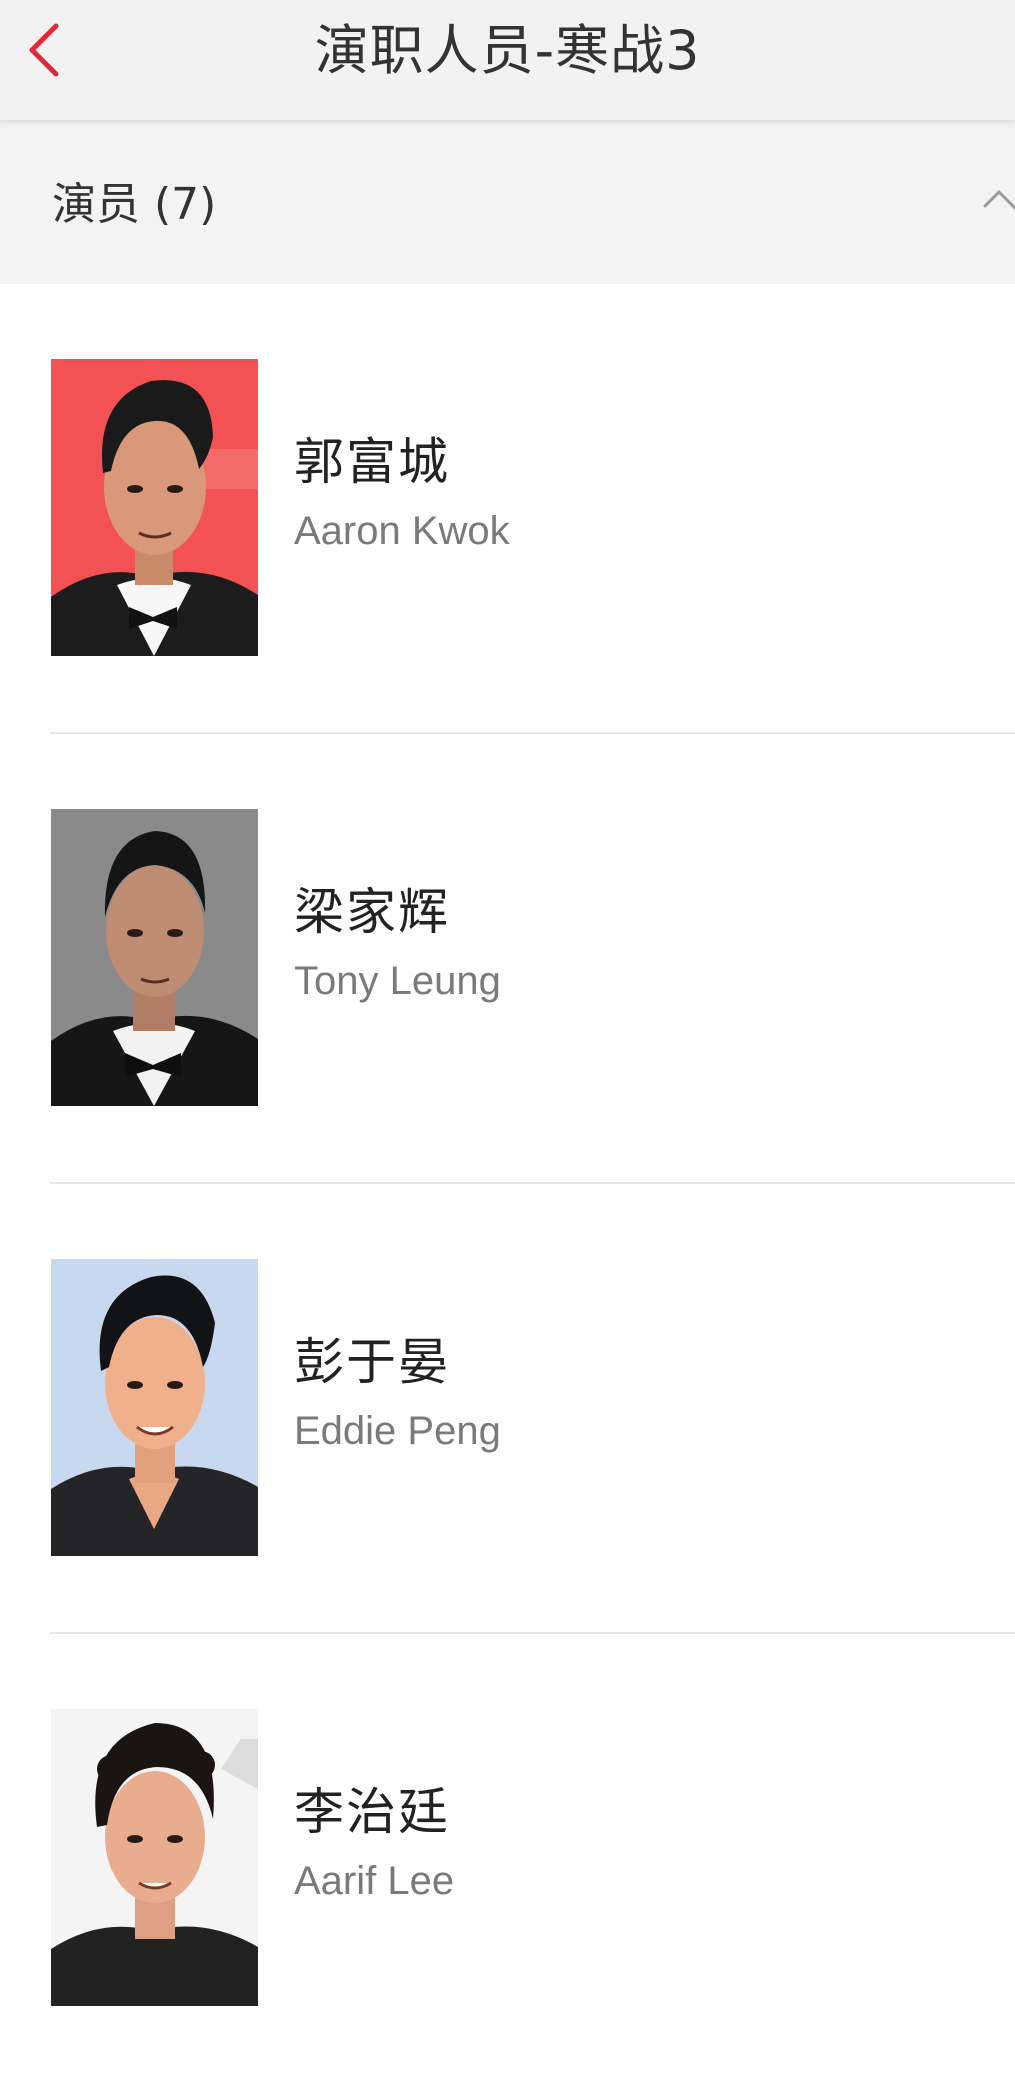 The width and height of the screenshot is (1015, 2084). Describe the element at coordinates (374, 1881) in the screenshot. I see `actor-name-en: Aarif Lee` at that location.